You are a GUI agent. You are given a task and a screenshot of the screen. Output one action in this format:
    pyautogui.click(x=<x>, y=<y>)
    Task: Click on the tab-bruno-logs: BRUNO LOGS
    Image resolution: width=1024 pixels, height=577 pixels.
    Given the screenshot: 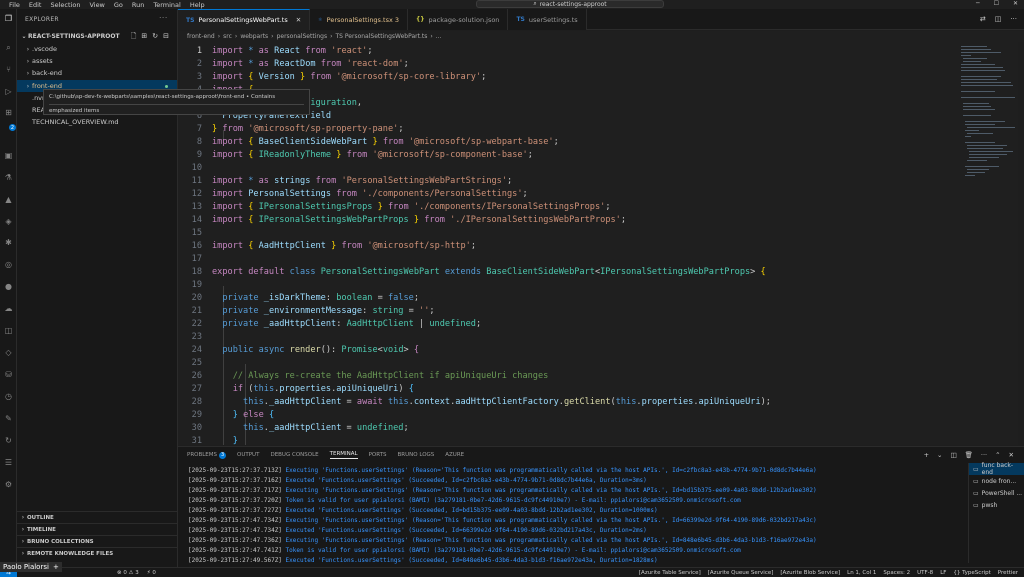 What is the action you would take?
    pyautogui.click(x=416, y=455)
    